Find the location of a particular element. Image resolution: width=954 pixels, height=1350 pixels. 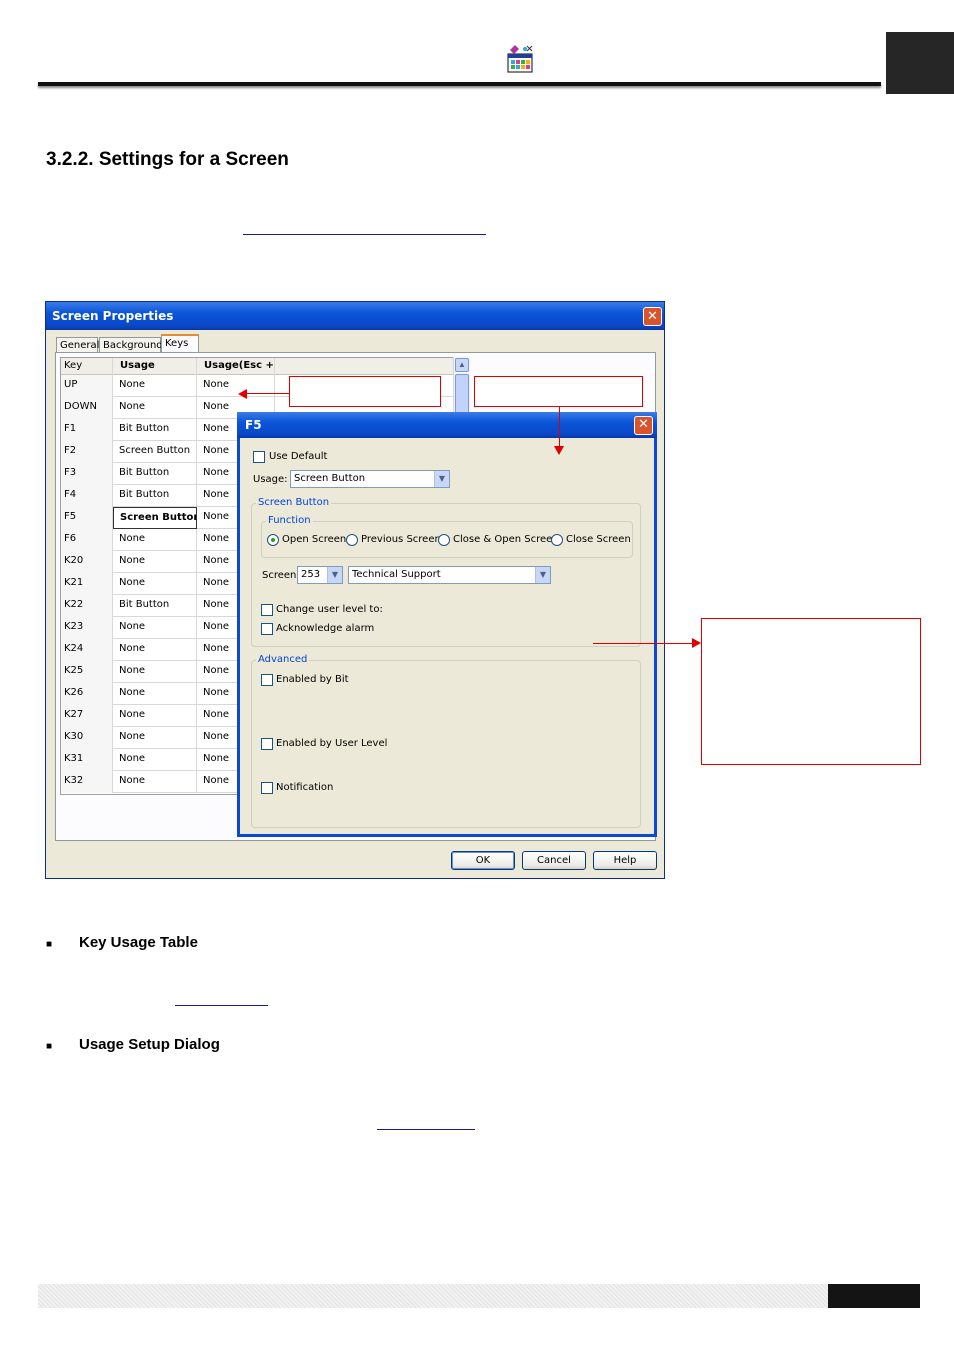

table-header: Key Usage Usage(Esc +) is located at coordinates (265, 366).